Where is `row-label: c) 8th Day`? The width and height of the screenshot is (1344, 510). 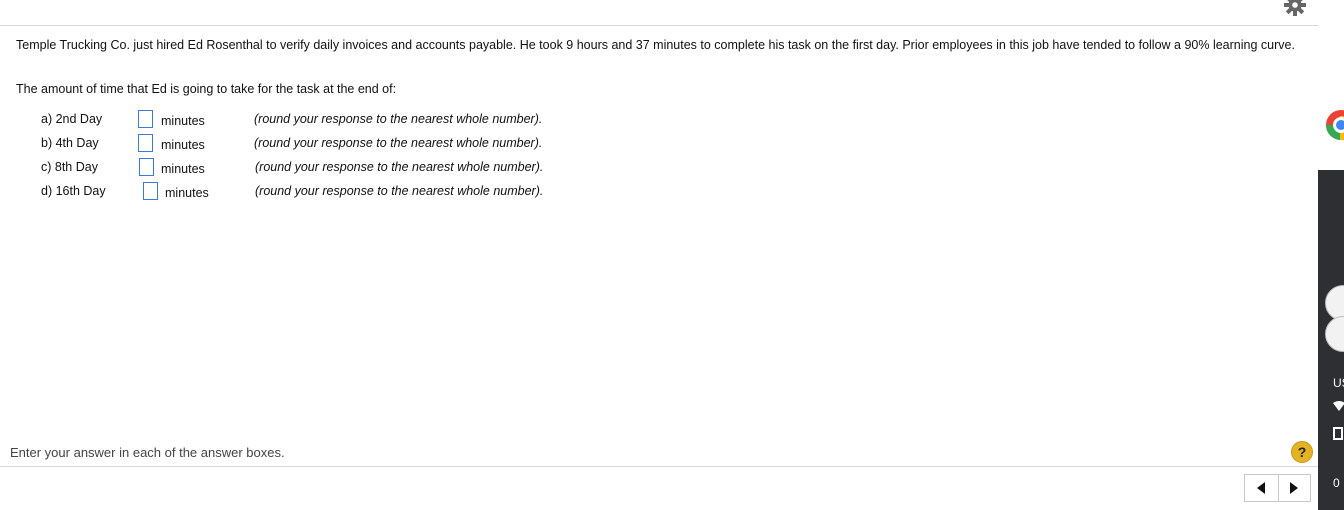 row-label: c) 8th Day is located at coordinates (69, 167).